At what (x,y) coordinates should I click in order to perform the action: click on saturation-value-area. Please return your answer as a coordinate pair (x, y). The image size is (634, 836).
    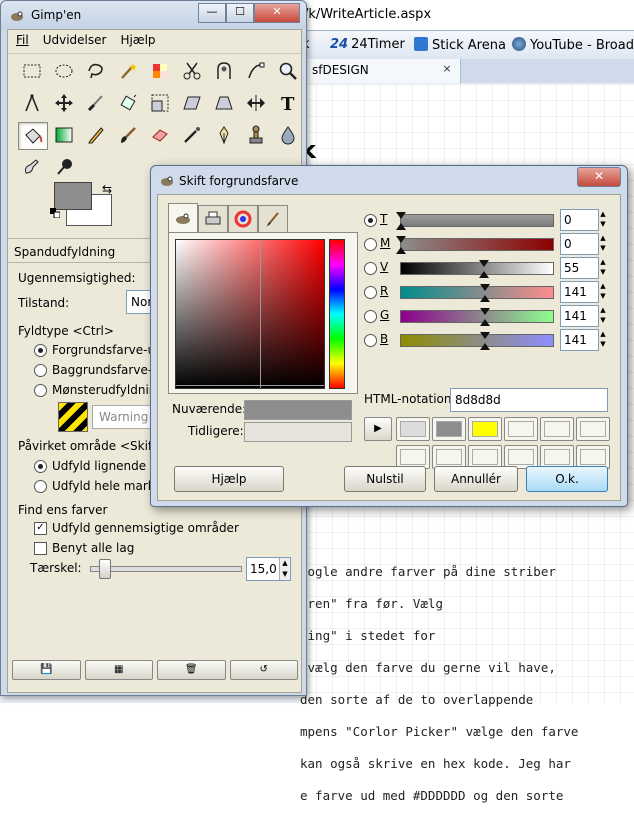
    Looking at the image, I should click on (250, 314).